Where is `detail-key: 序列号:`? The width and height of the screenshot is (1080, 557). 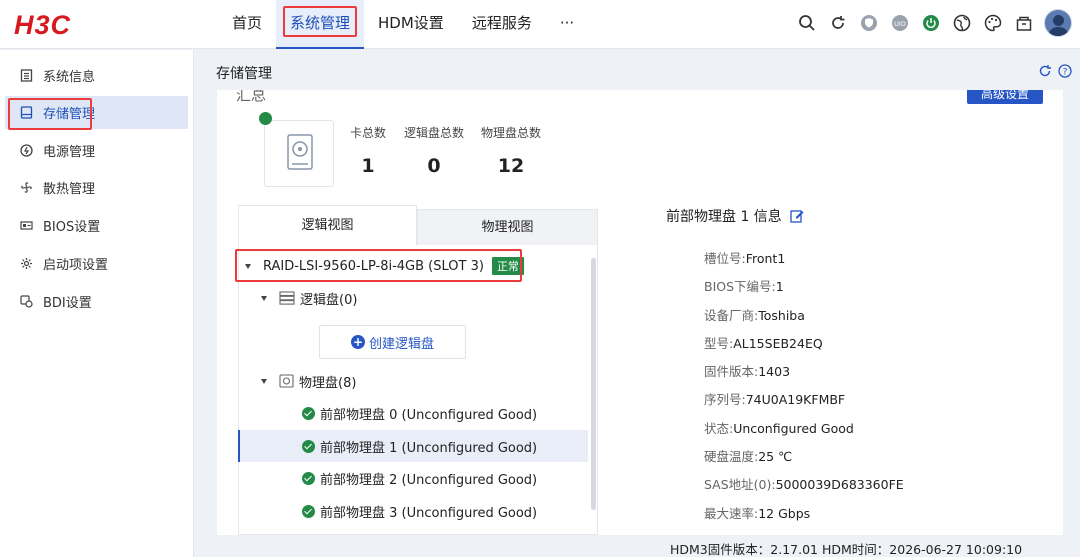
detail-key: 序列号: is located at coordinates (725, 400).